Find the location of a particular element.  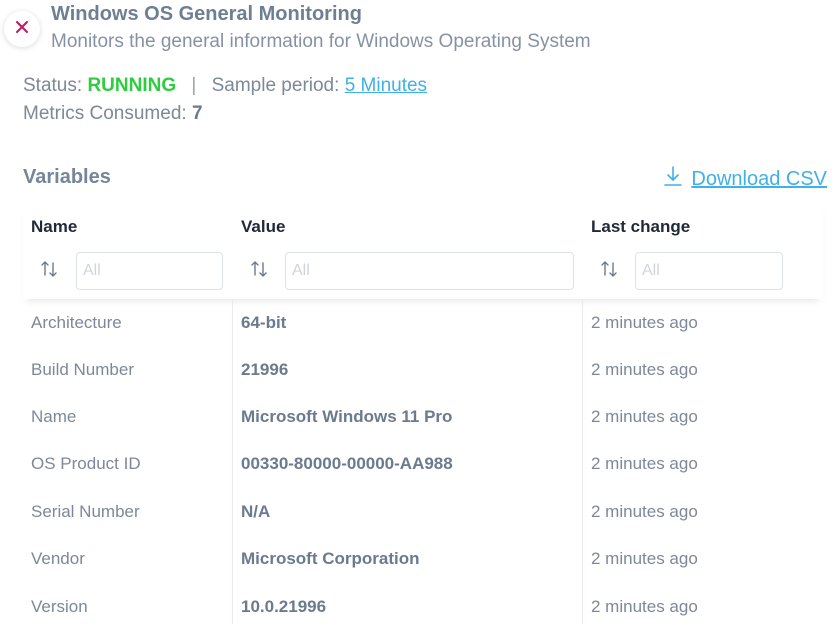

table-row: Version 10.0.21996 2 minutes ago is located at coordinates (423, 606).